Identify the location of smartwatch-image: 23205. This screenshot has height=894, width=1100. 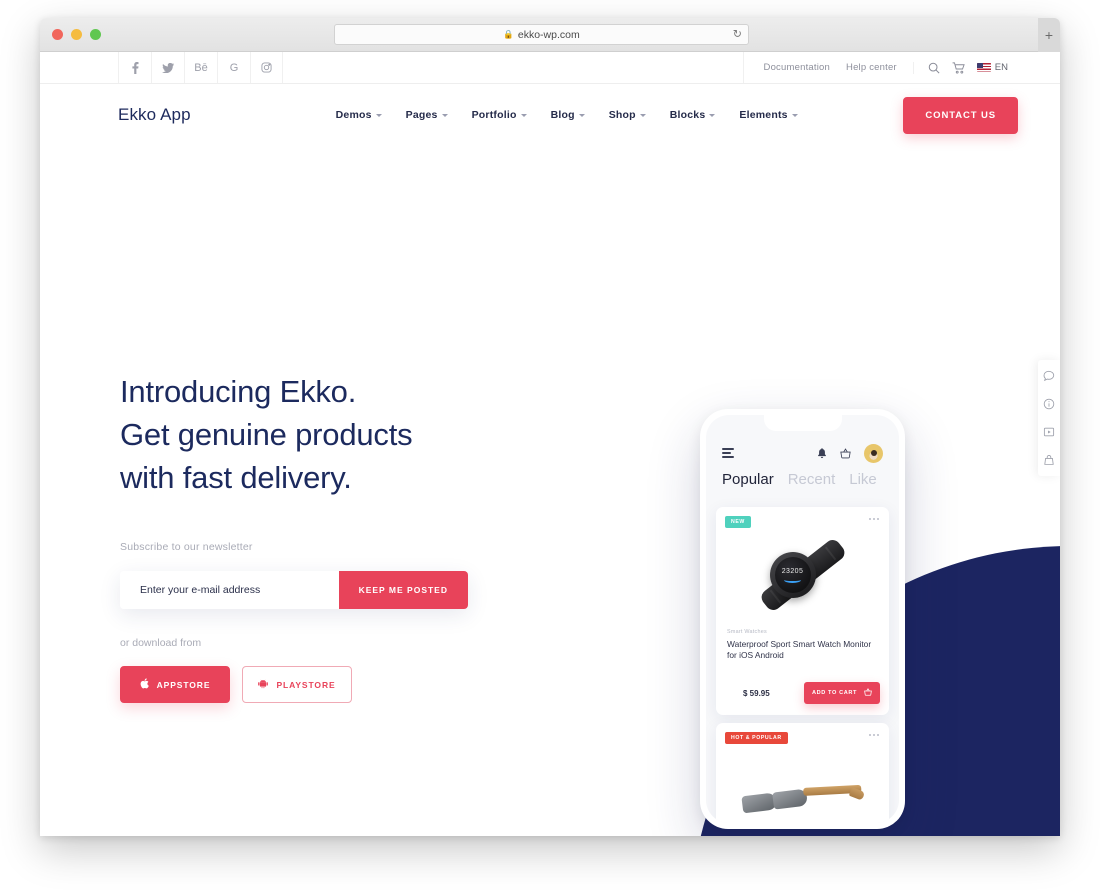
(802, 575).